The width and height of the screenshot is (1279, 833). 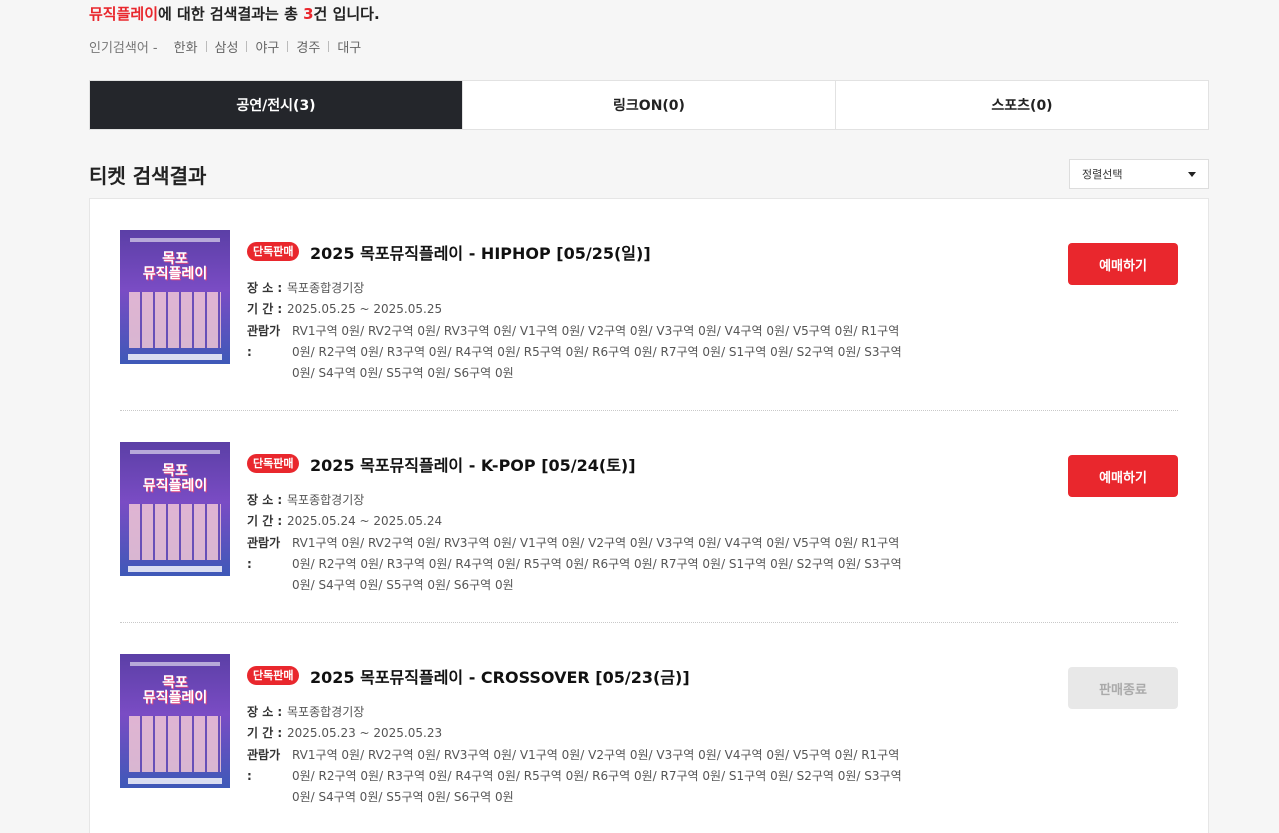 What do you see at coordinates (473, 464) in the screenshot?
I see `event-title: 2025 목포뮤직플레이 - K-POP [05/24(토)]` at bounding box center [473, 464].